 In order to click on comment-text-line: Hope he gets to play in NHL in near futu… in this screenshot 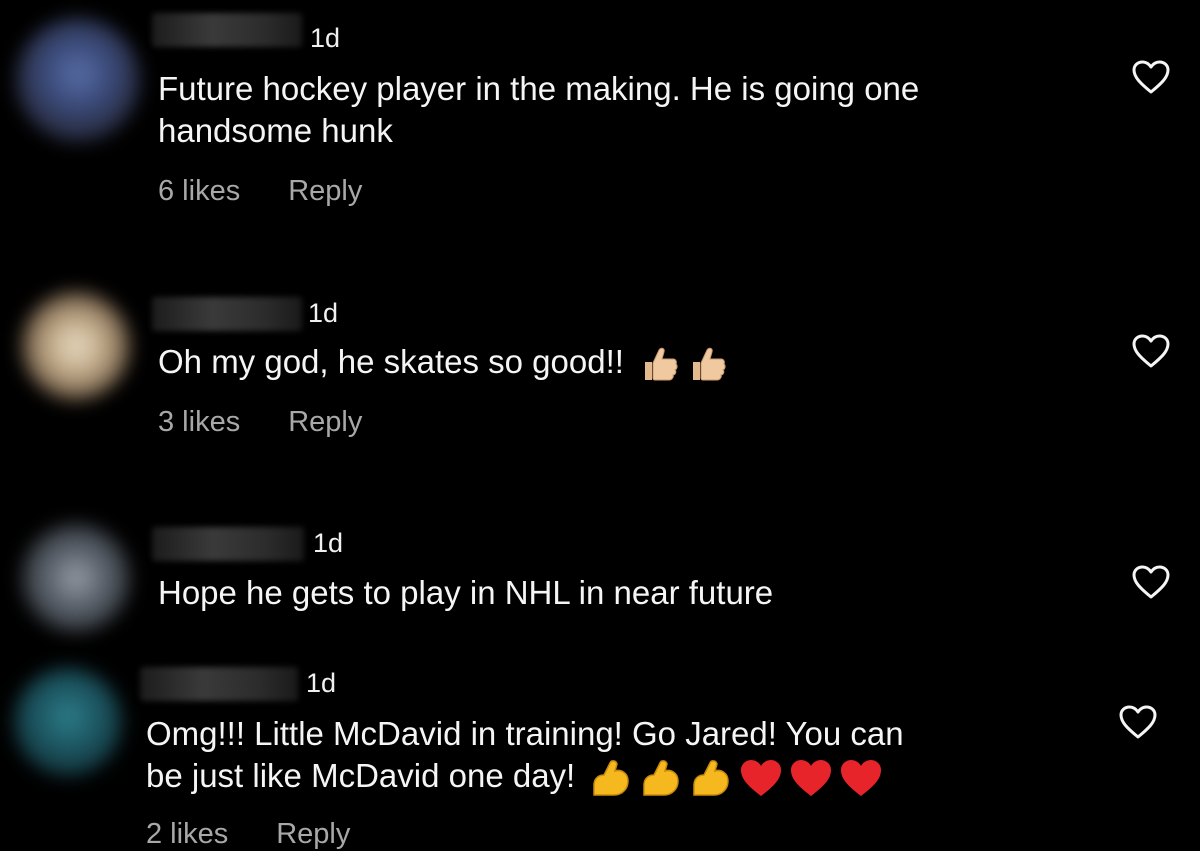, I will do `click(466, 592)`.